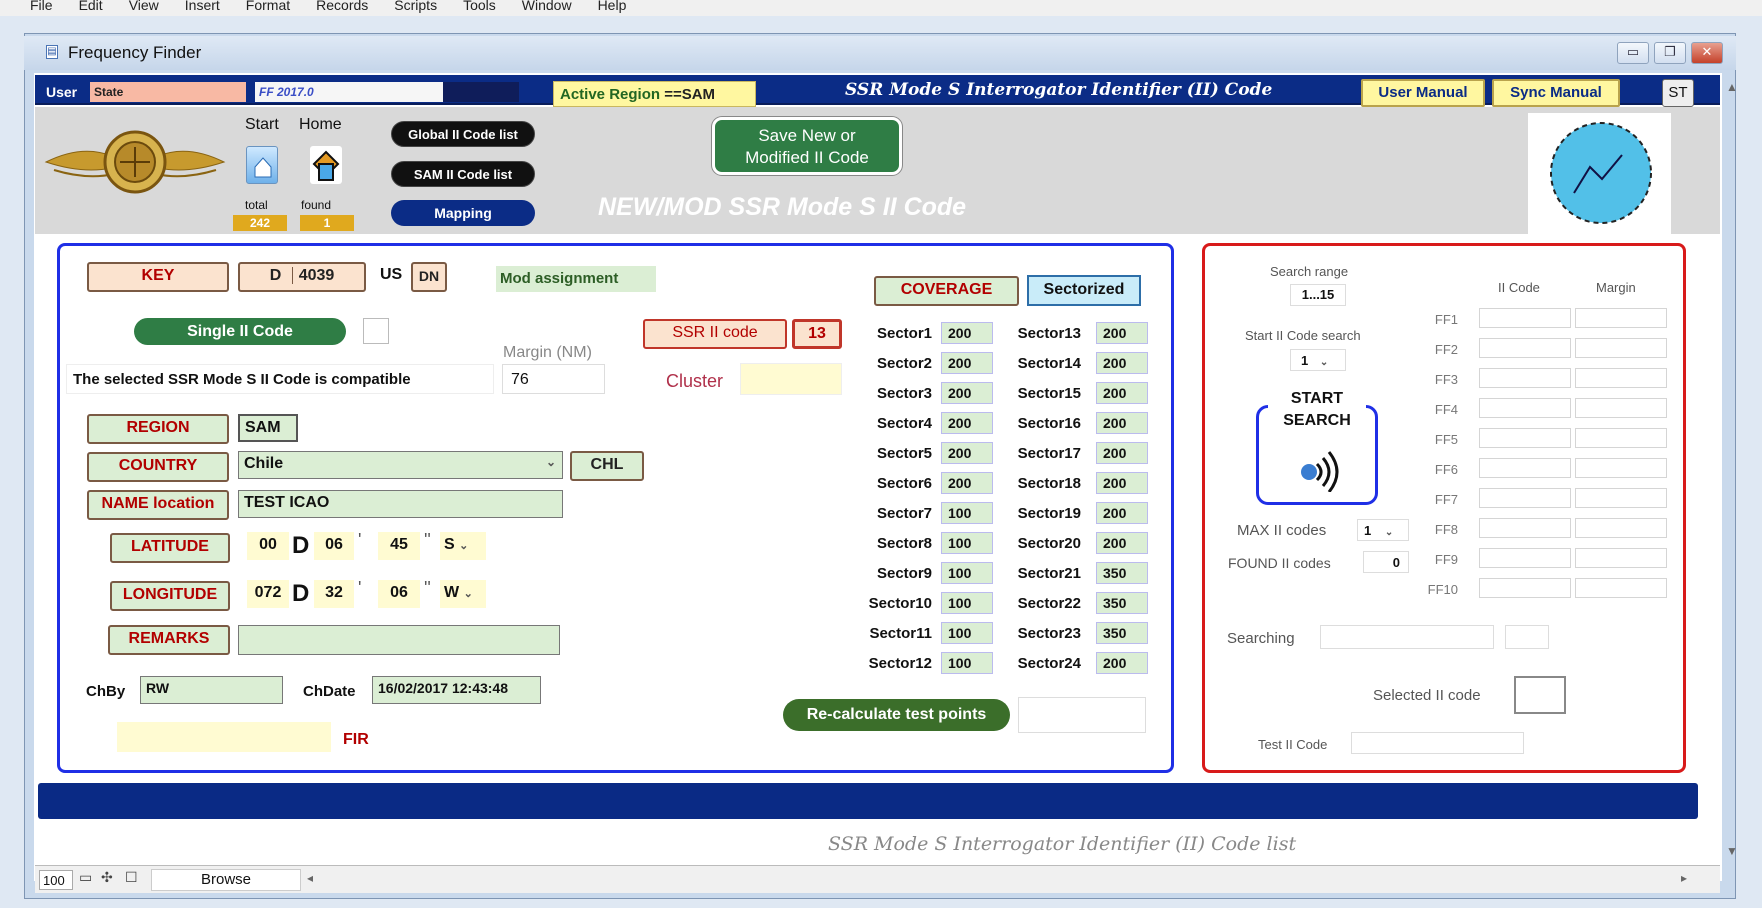 This screenshot has height=908, width=1762. What do you see at coordinates (900, 663) in the screenshot?
I see `sector-label: Sector12` at bounding box center [900, 663].